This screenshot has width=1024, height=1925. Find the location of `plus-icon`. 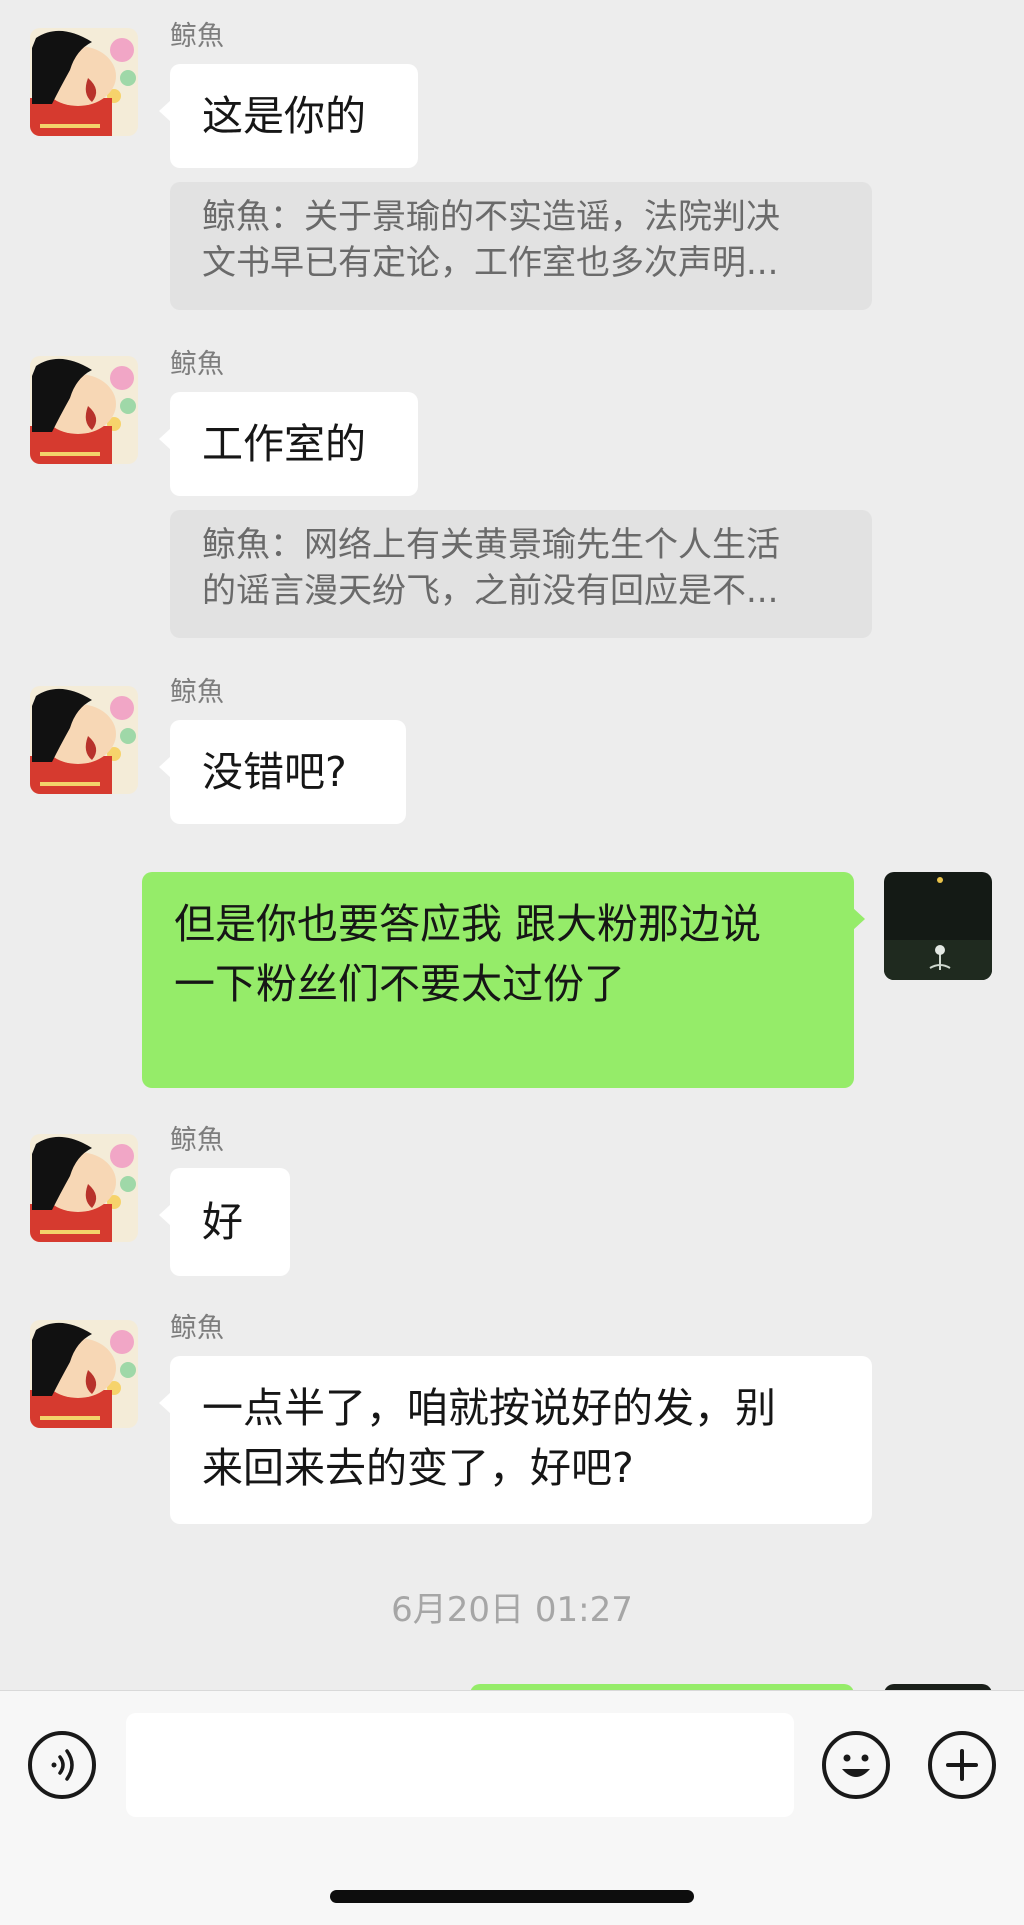

plus-icon is located at coordinates (962, 1765).